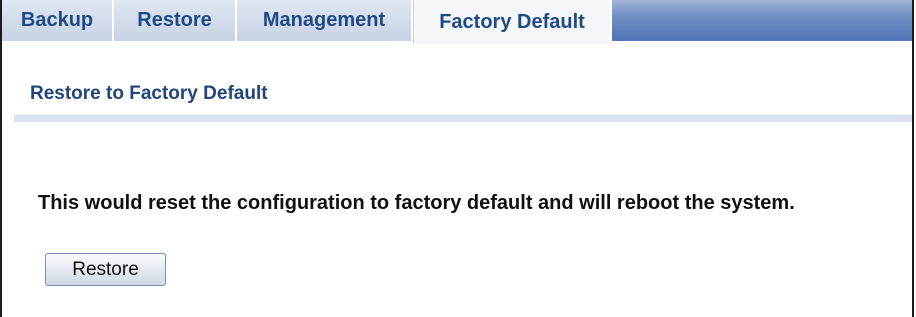 This screenshot has height=317, width=916. What do you see at coordinates (463, 118) in the screenshot?
I see `section-divider` at bounding box center [463, 118].